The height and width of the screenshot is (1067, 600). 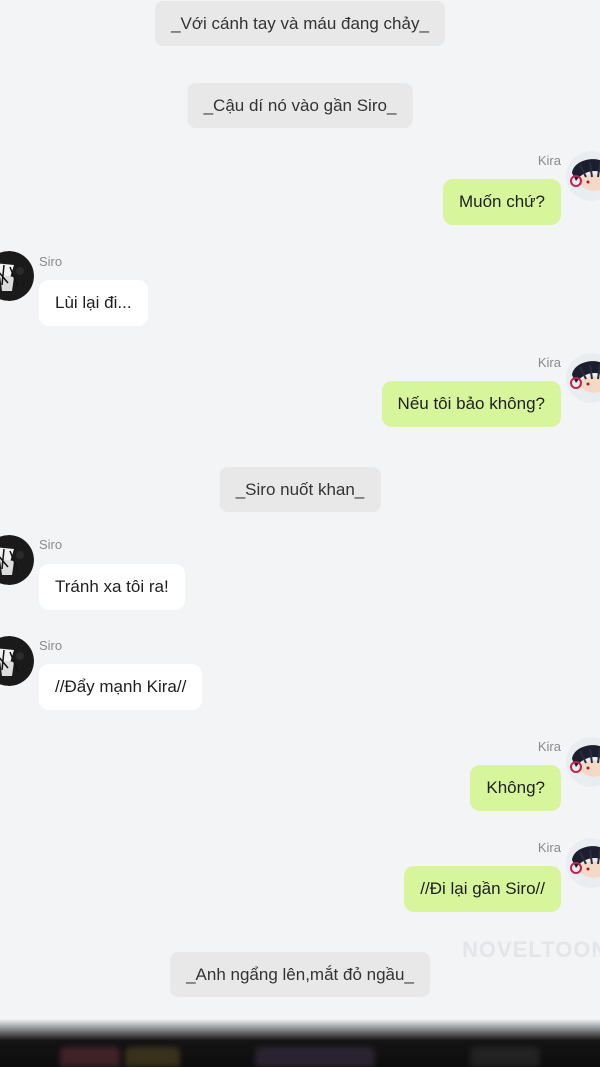 I want to click on narration-bubble: _Với cánh tay và máu đang chảy_, so click(x=300, y=23).